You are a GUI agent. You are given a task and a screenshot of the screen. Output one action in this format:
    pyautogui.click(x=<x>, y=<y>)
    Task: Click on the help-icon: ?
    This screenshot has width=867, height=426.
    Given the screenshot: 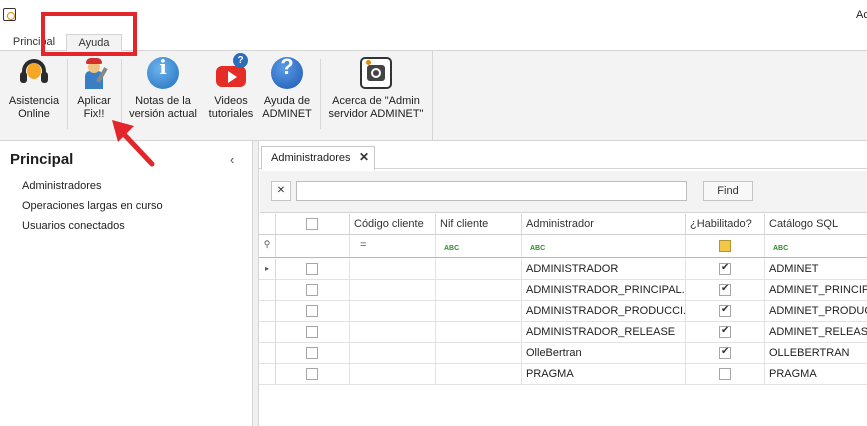 What is the action you would take?
    pyautogui.click(x=287, y=72)
    